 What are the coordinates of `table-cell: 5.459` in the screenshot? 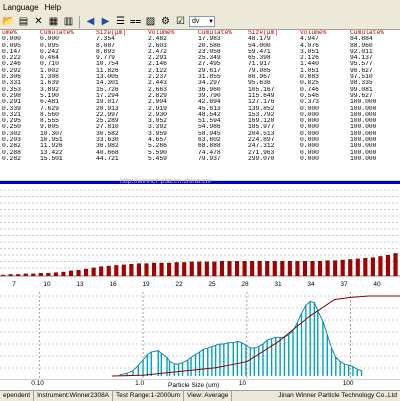 It's located at (157, 158).